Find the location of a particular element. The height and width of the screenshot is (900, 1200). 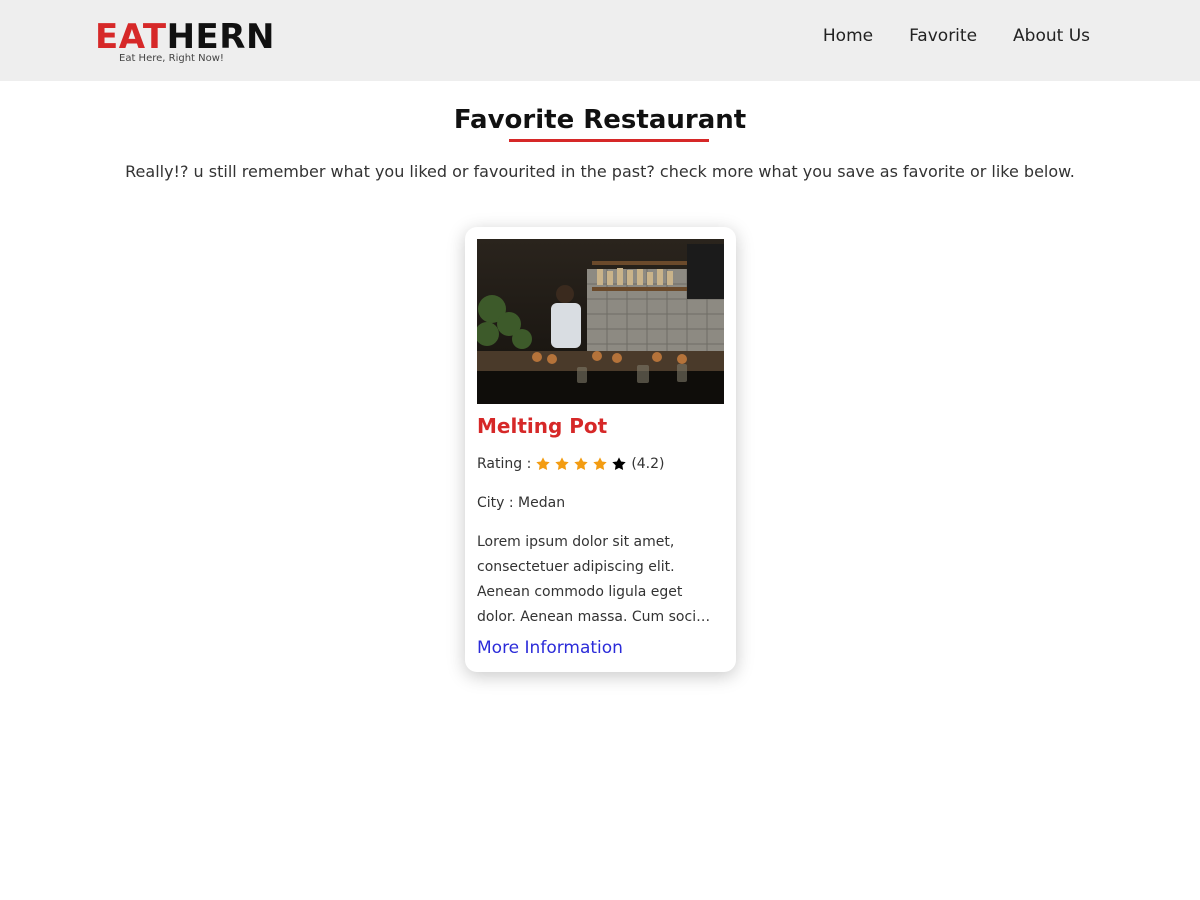

restaurant-name: Melting Pot is located at coordinates (542, 426).